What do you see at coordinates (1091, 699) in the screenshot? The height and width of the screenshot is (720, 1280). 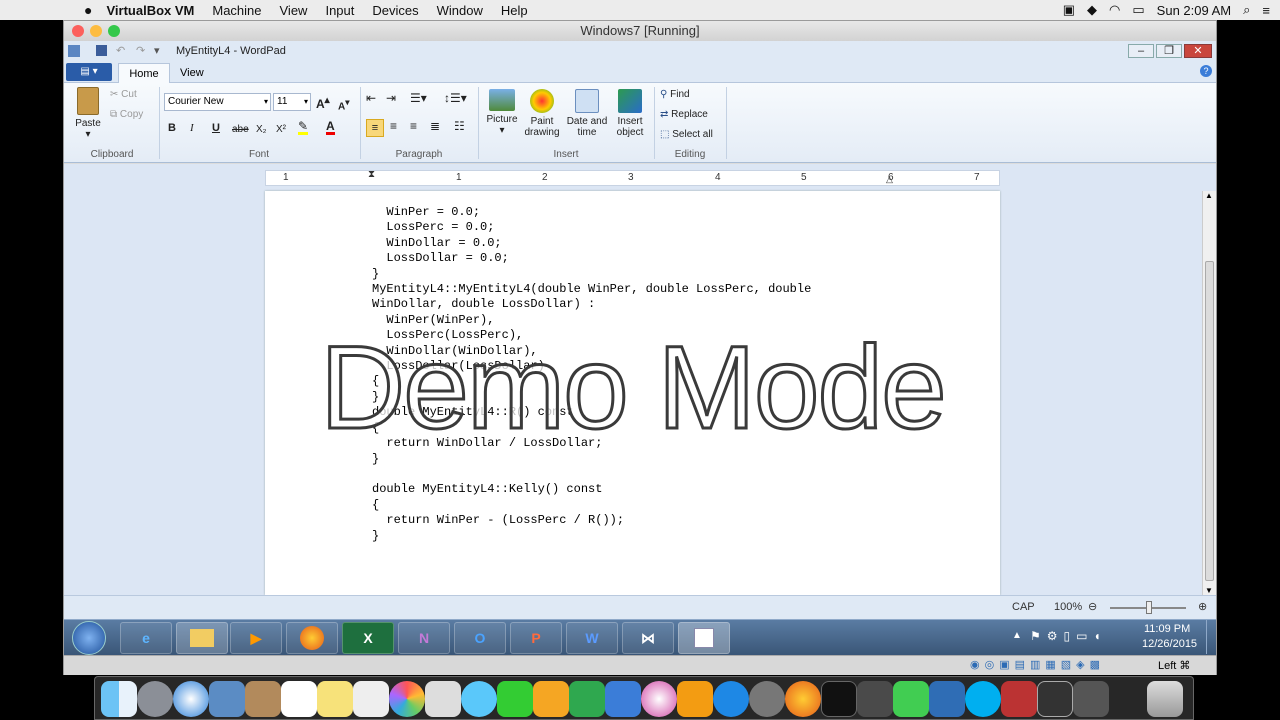 I see `dock-video-icon` at bounding box center [1091, 699].